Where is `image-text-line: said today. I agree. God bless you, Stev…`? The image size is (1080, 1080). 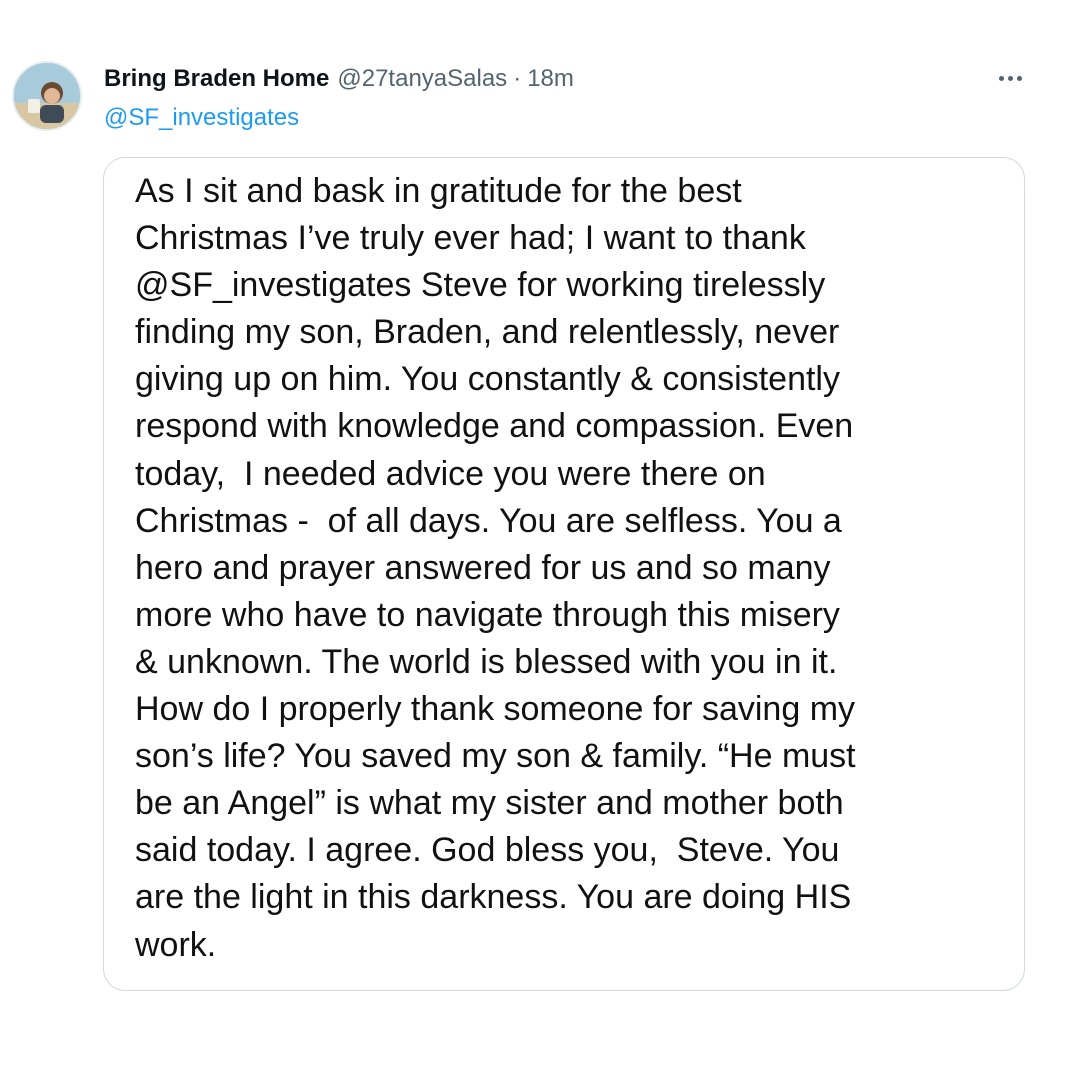 image-text-line: said today. I agree. God bless you, Stev… is located at coordinates (487, 850).